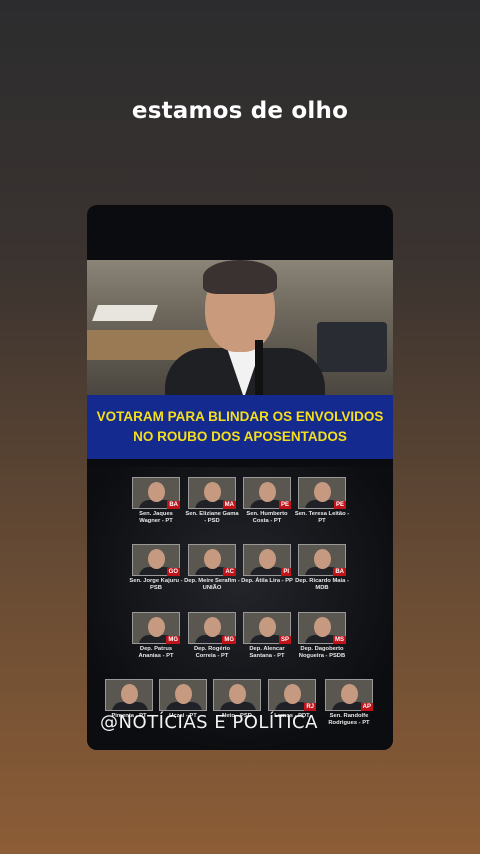  What do you see at coordinates (349, 709) in the screenshot?
I see `person-card: AP Sen. Randolfe Rodrigues - PT` at bounding box center [349, 709].